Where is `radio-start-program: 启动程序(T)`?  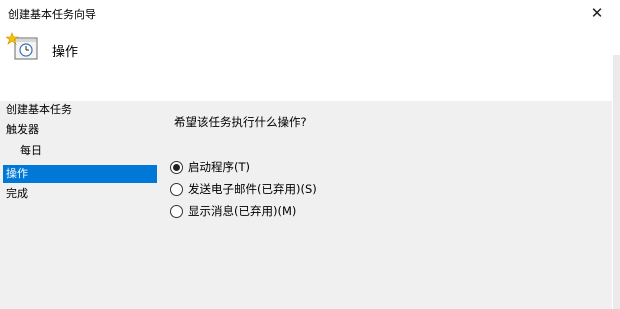
radio-start-program: 启动程序(T) is located at coordinates (210, 167).